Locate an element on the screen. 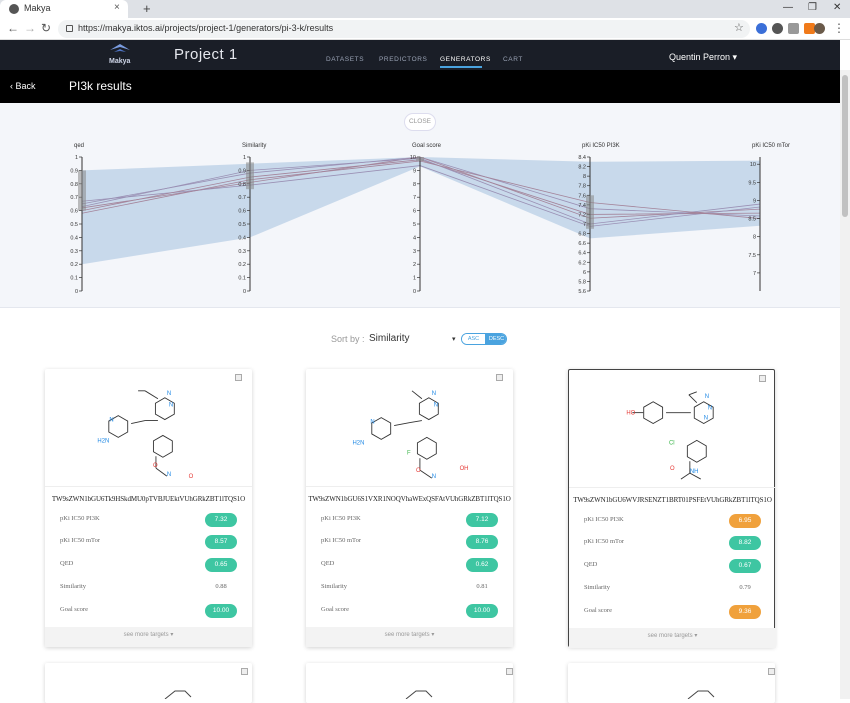  nav-predictors: PREDICTORS is located at coordinates (403, 59).